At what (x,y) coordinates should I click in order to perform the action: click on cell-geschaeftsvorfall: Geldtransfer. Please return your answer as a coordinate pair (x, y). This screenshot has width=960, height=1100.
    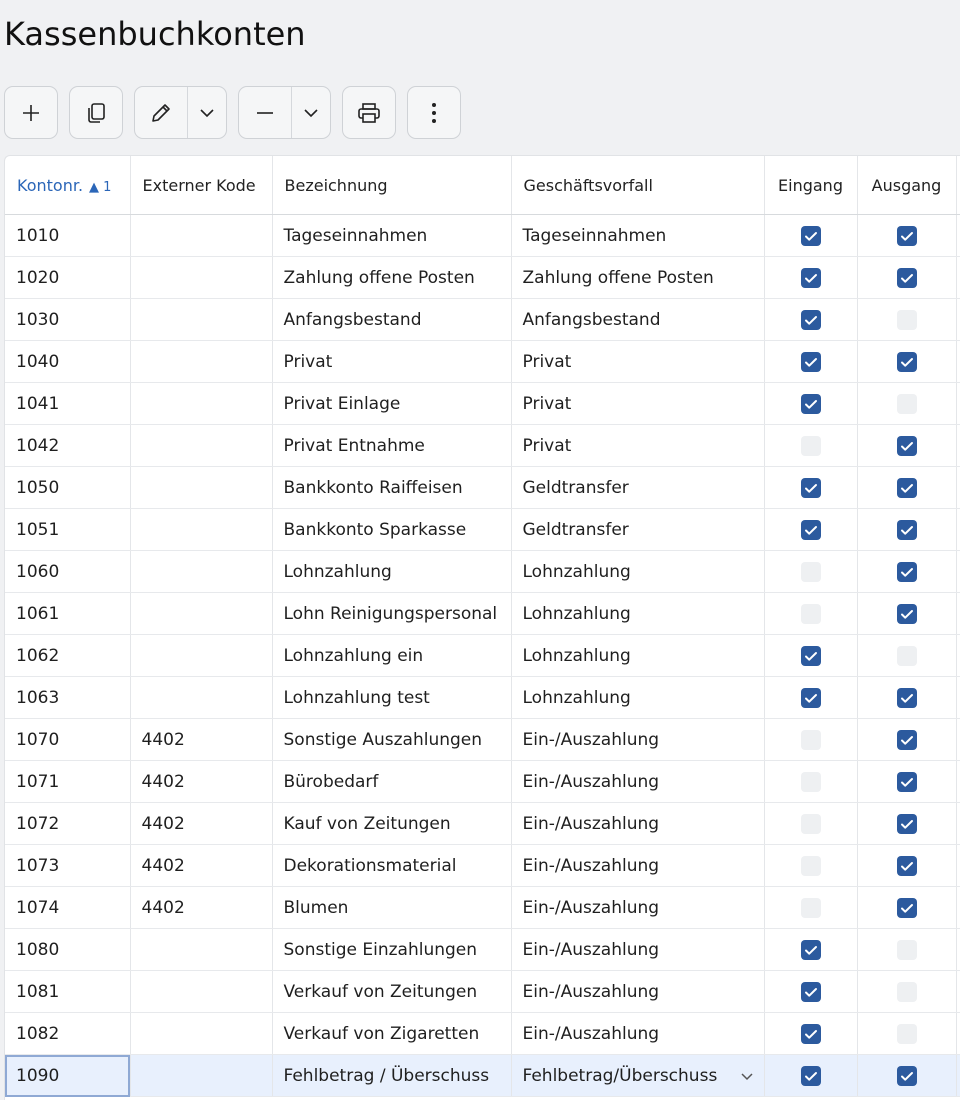
    Looking at the image, I should click on (638, 487).